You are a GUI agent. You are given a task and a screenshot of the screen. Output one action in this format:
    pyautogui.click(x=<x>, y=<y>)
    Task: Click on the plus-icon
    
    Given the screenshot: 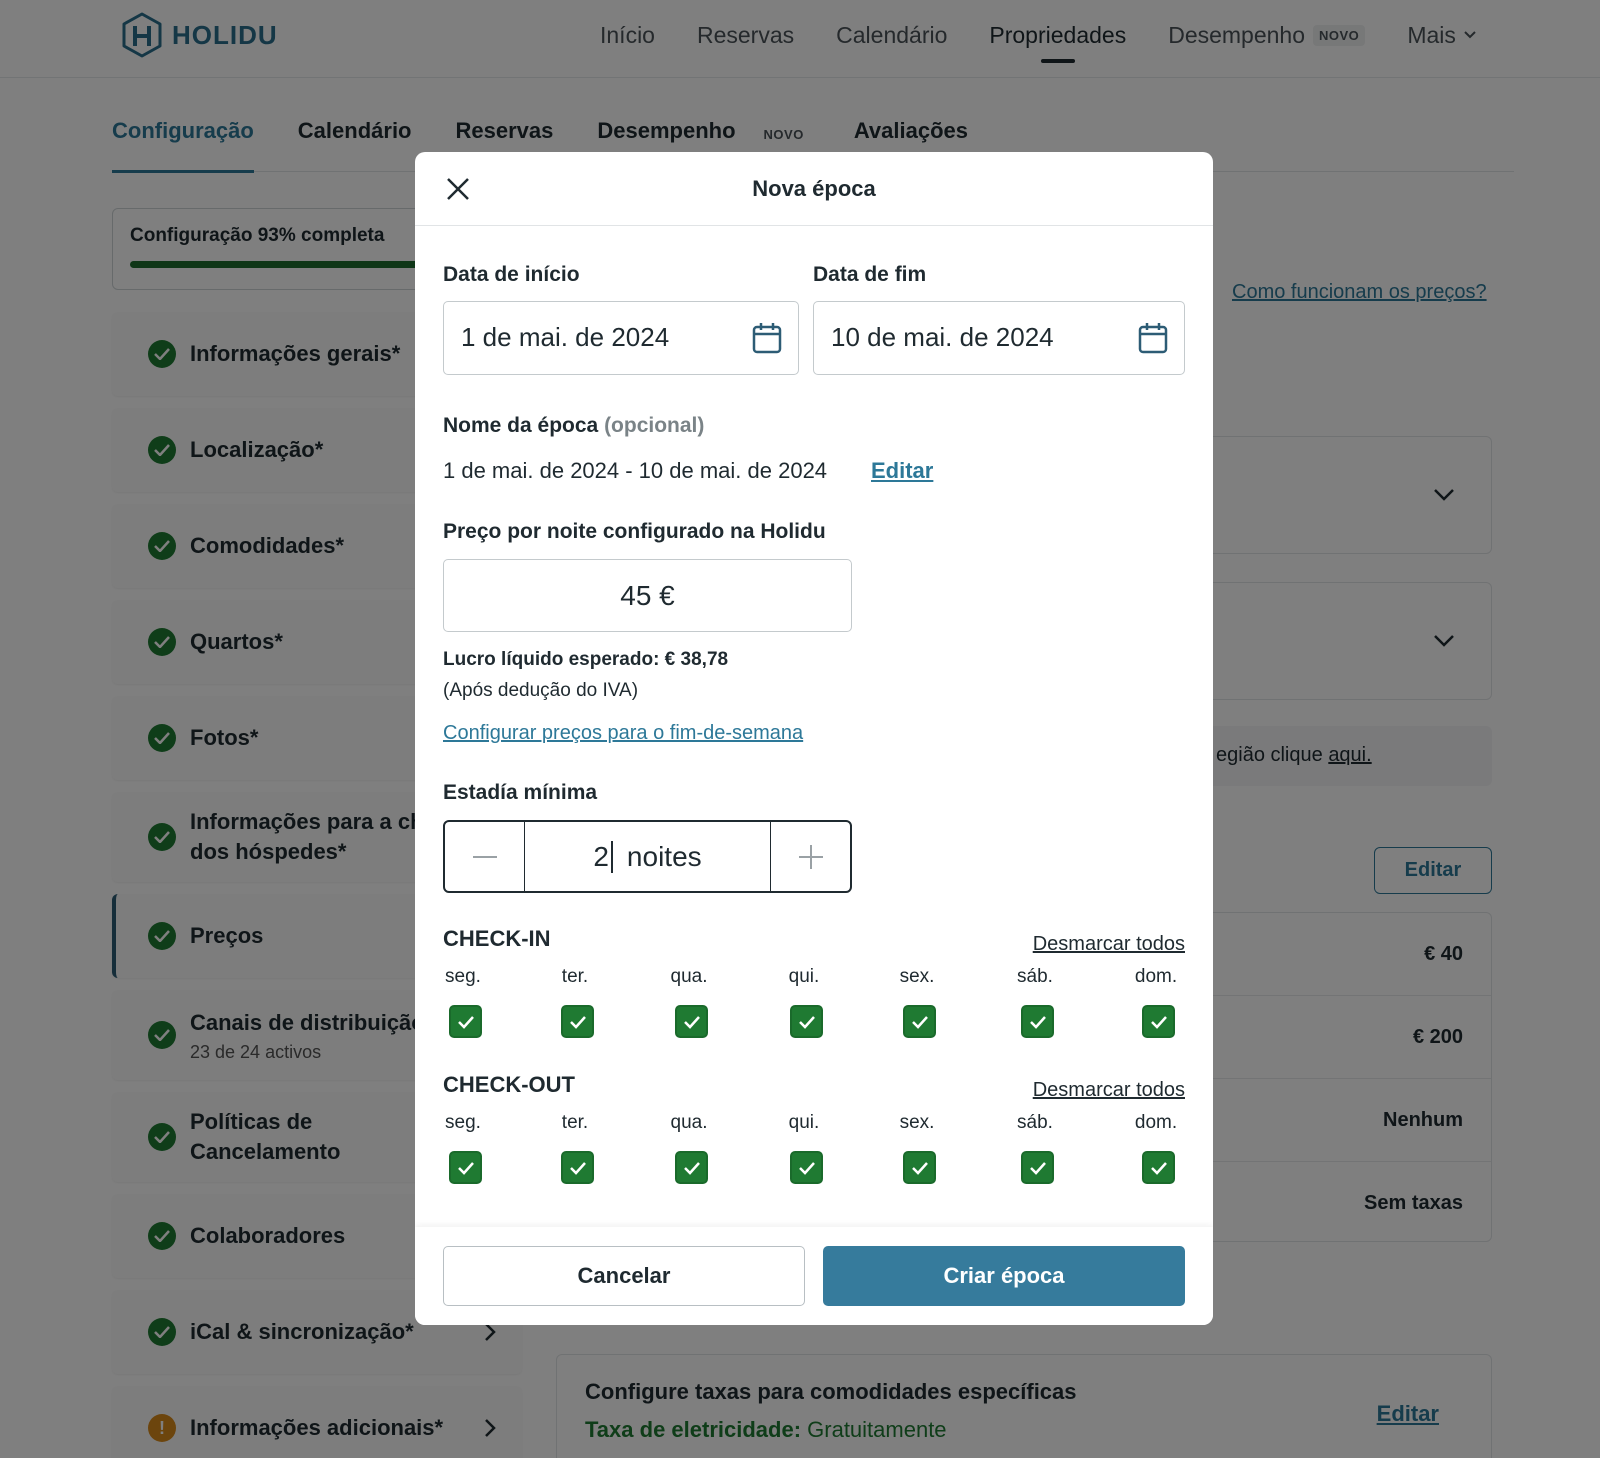 What is the action you would take?
    pyautogui.click(x=810, y=856)
    